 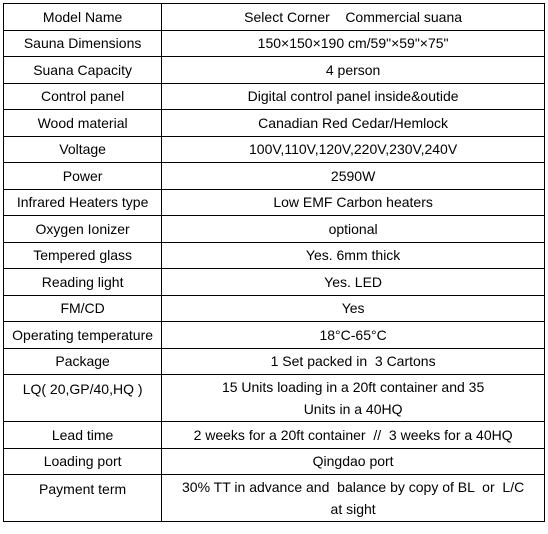 I want to click on row-label: Operating temperature, so click(x=82, y=335).